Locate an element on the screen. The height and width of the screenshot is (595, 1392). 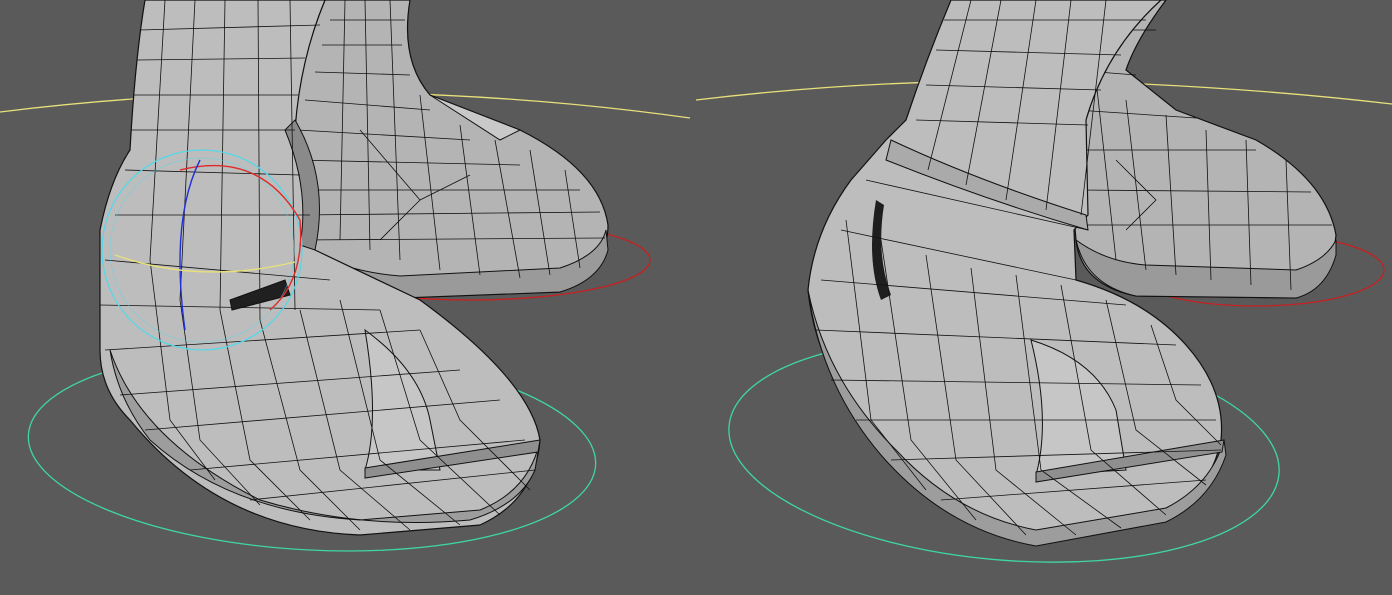
back-leg-mesh is located at coordinates (449, 149).